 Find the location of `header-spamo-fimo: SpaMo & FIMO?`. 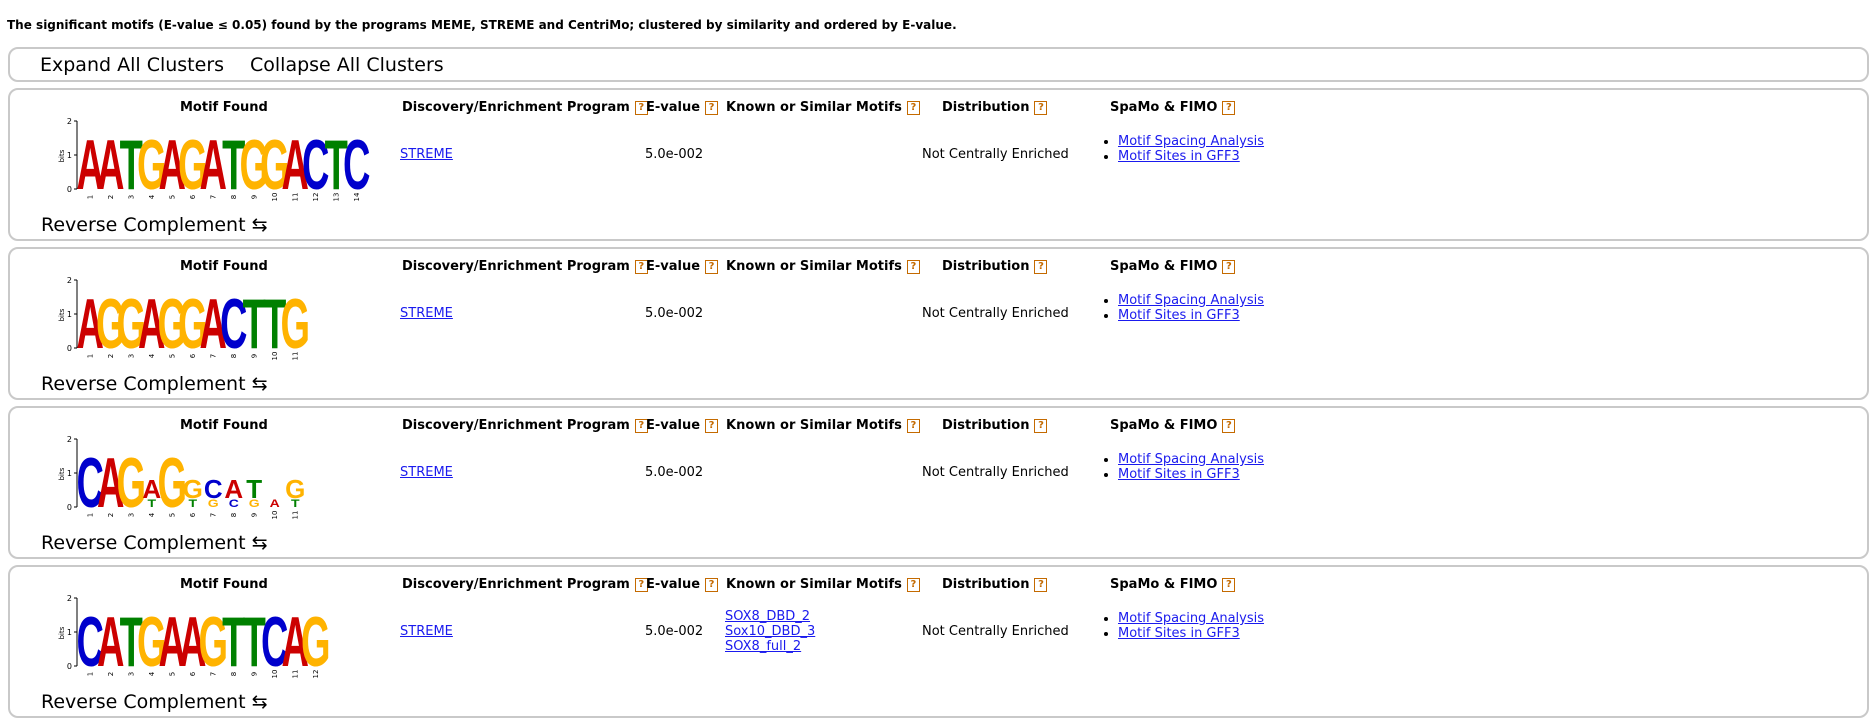

header-spamo-fimo: SpaMo & FIMO? is located at coordinates (1173, 107).